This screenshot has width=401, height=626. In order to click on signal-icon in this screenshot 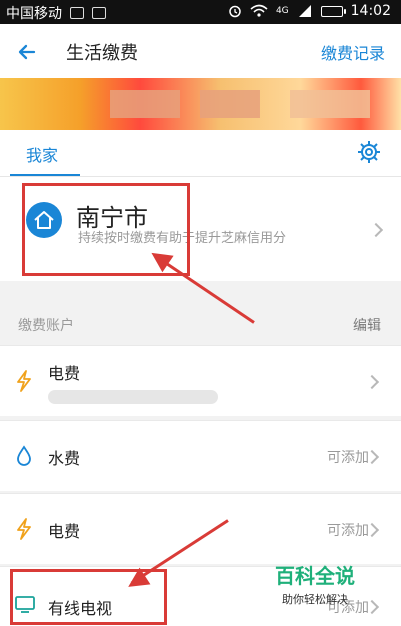, I will do `click(304, 11)`.